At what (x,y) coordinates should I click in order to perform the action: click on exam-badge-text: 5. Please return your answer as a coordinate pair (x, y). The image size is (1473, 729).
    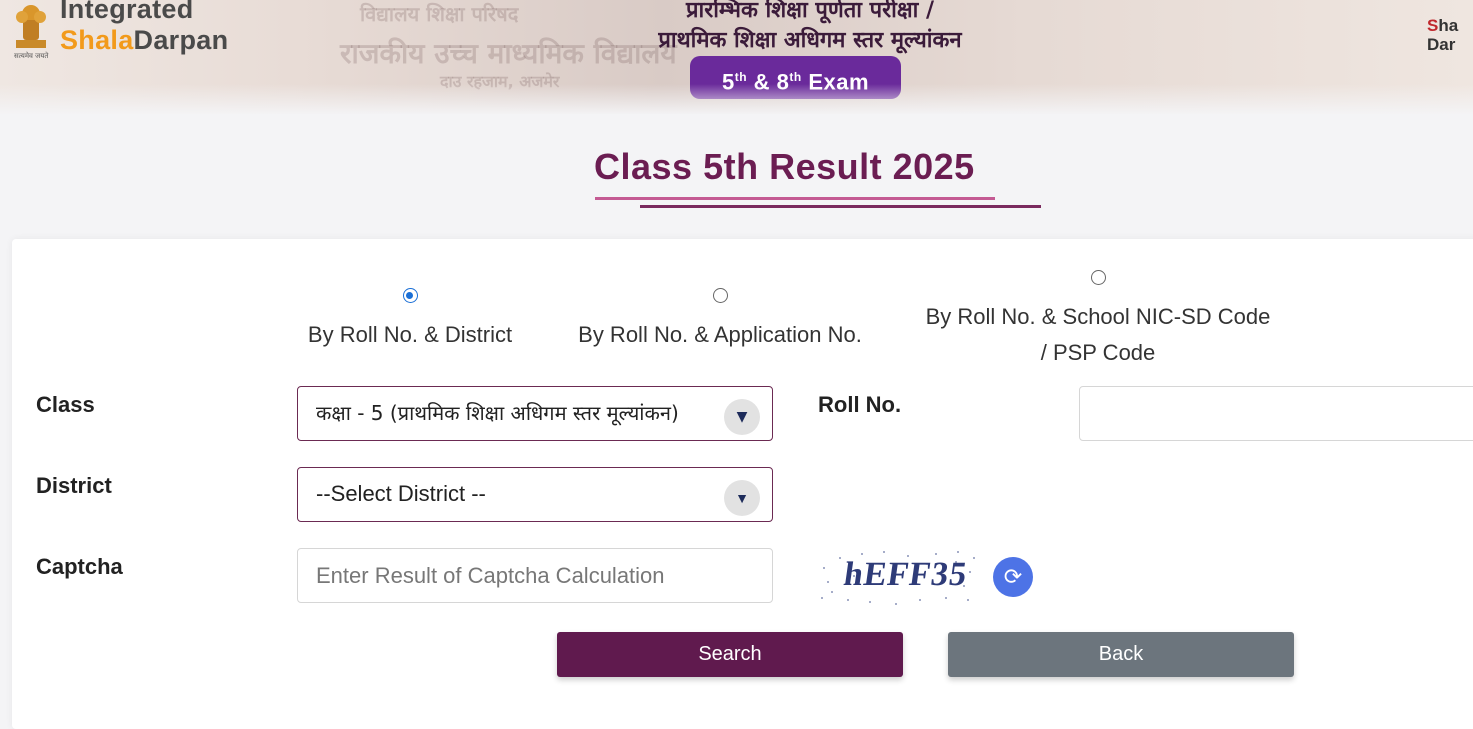
    Looking at the image, I should click on (728, 82).